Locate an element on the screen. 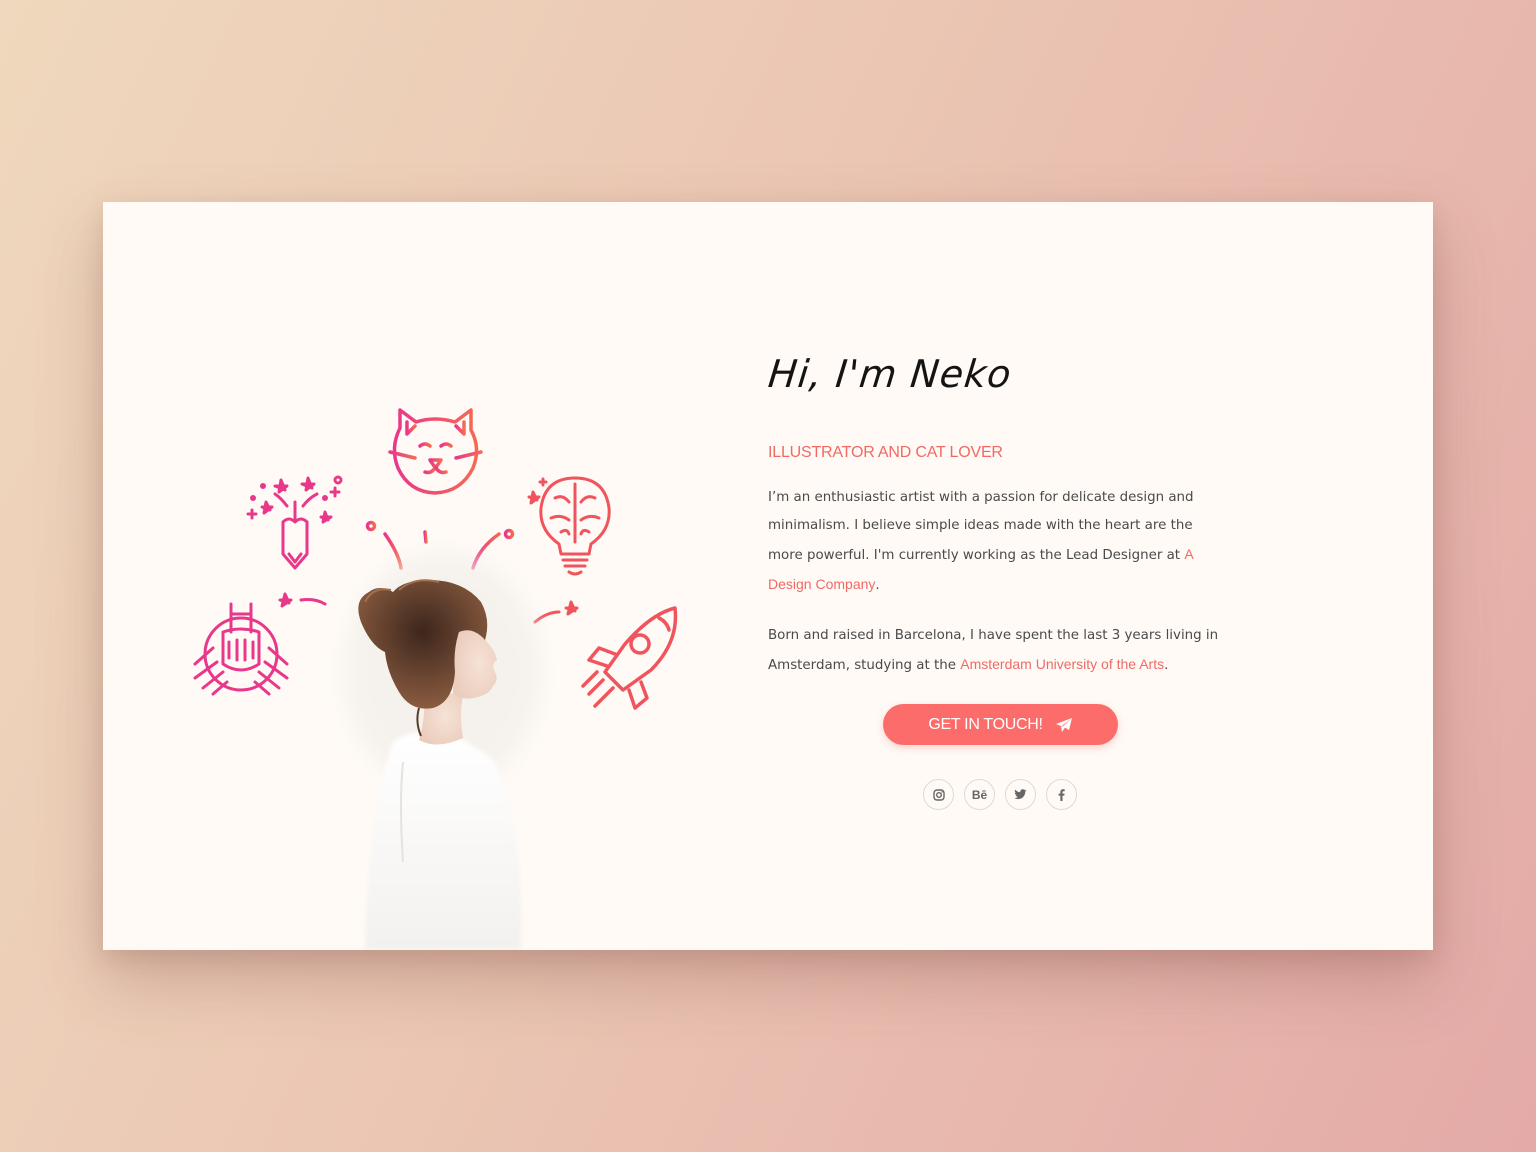 This screenshot has width=1536, height=1152. get-in-touch-button: GET IN TOUCH! is located at coordinates (1000, 724).